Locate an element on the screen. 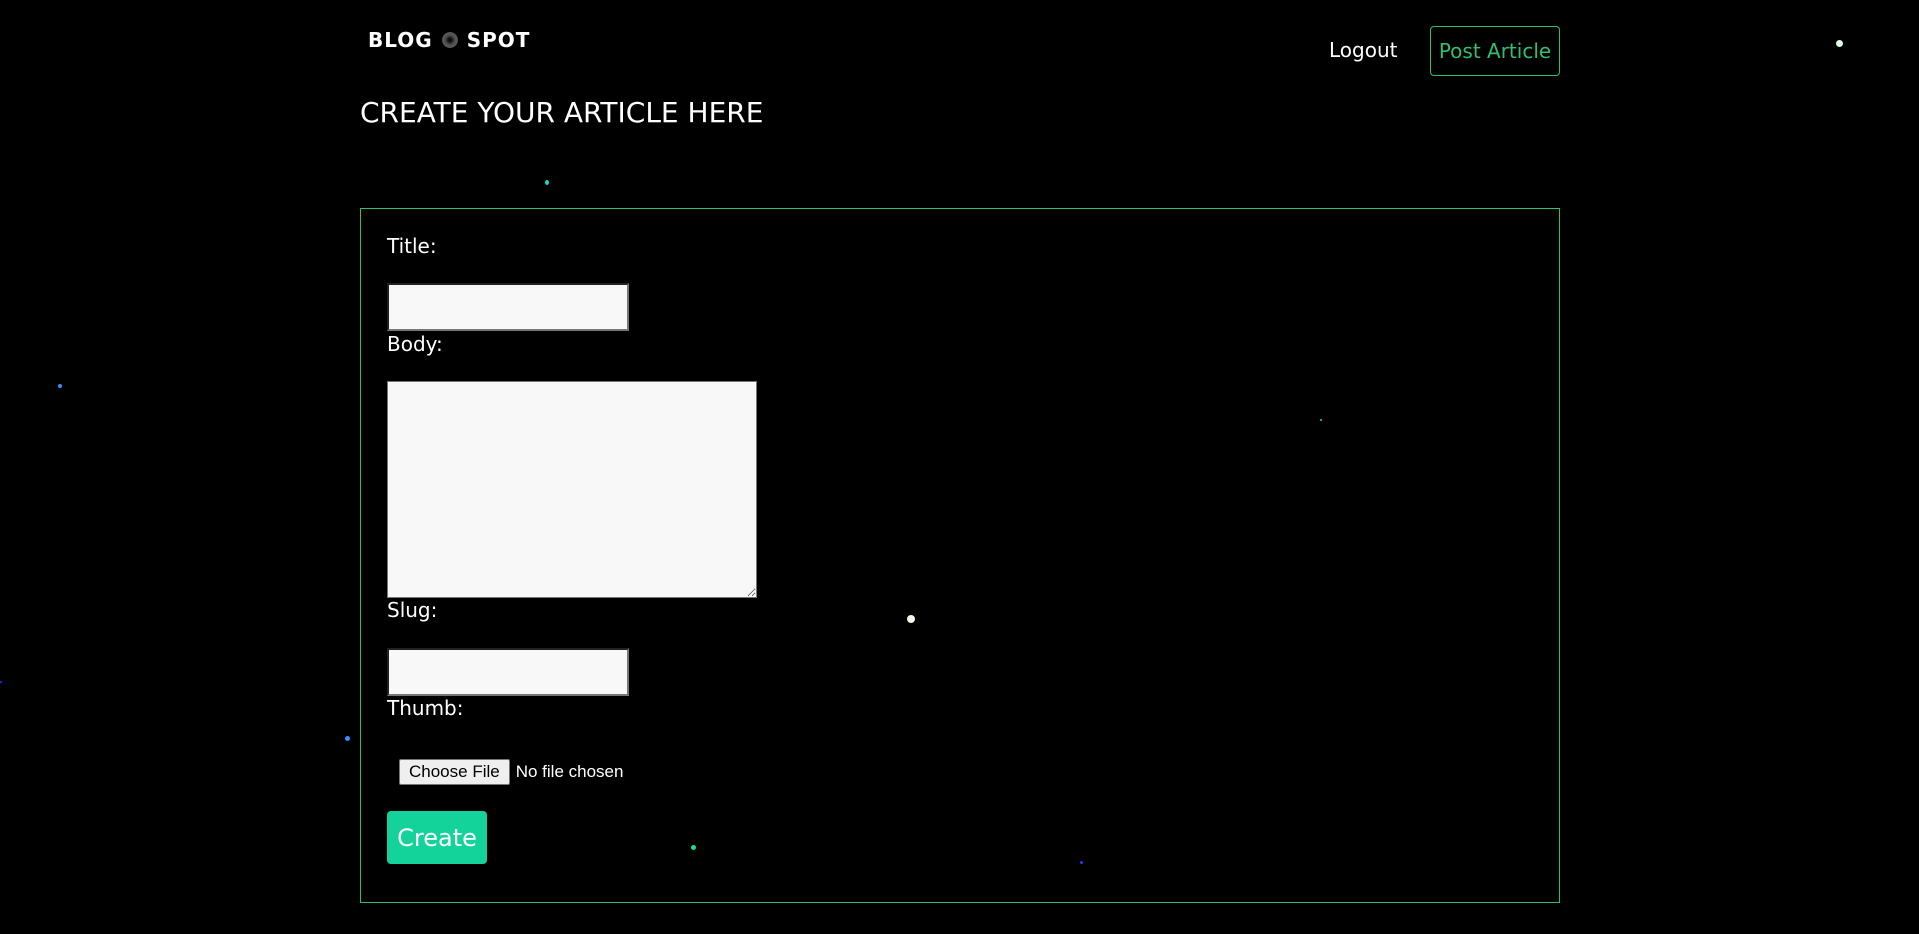 This screenshot has height=934, width=1919. thumb-label: Thumb: is located at coordinates (425, 708).